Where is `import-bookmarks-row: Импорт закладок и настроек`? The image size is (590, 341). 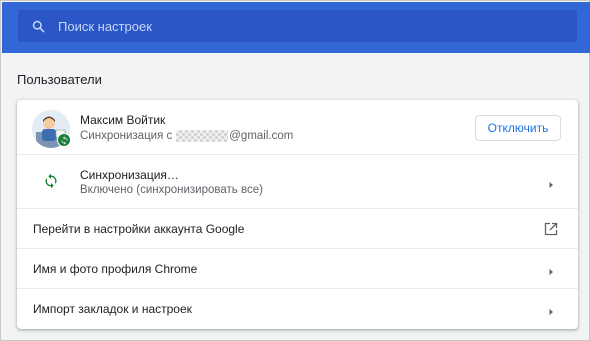
import-bookmarks-row: Импорт закладок и настроек is located at coordinates (297, 308).